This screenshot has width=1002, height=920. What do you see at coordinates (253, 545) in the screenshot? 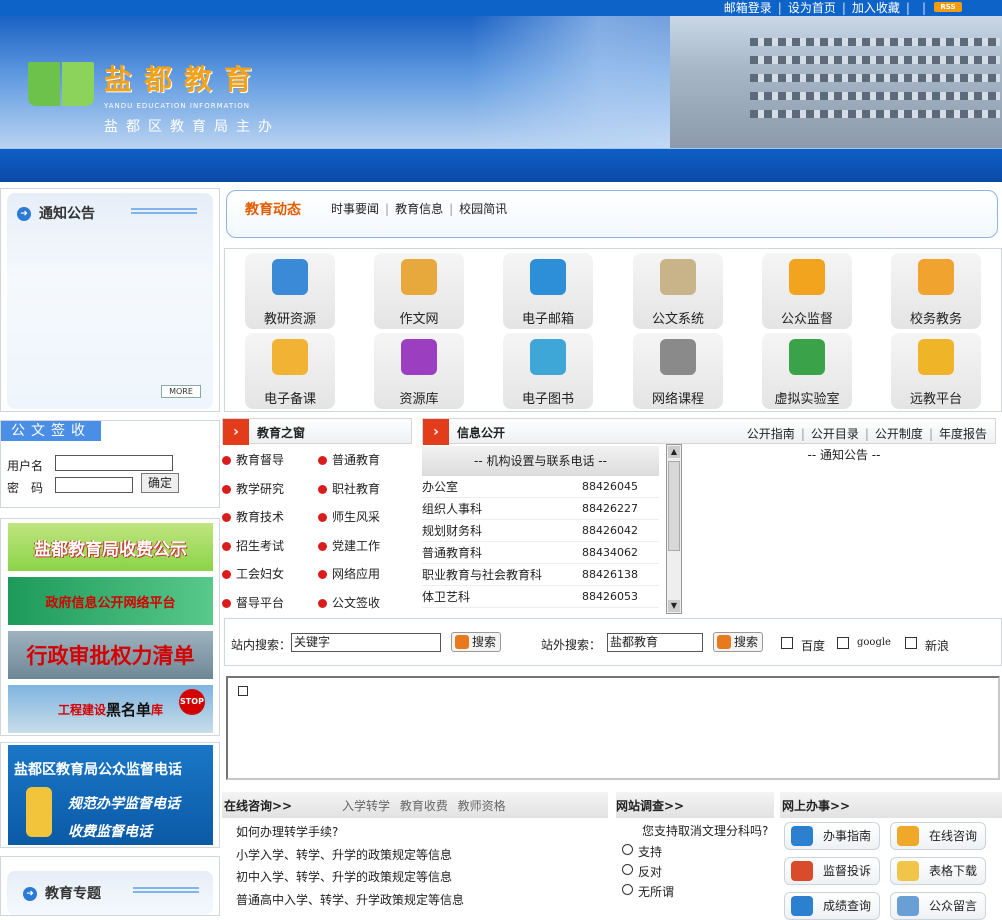
I see `education-link: 招生考试` at bounding box center [253, 545].